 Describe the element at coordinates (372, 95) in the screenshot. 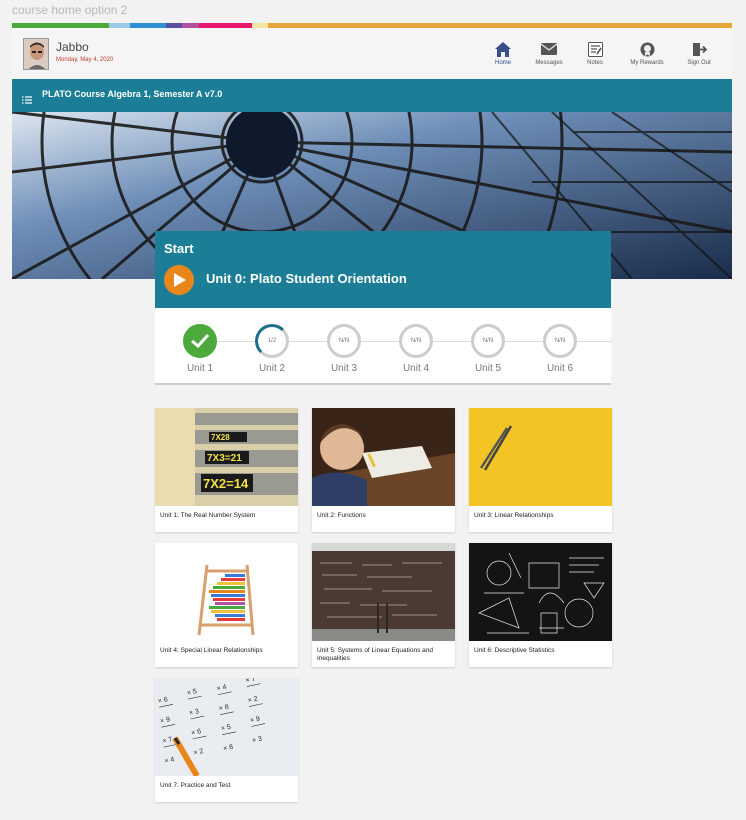

I see `course-bar: PLATO Course Algebra 1, Semester A v7.0` at that location.